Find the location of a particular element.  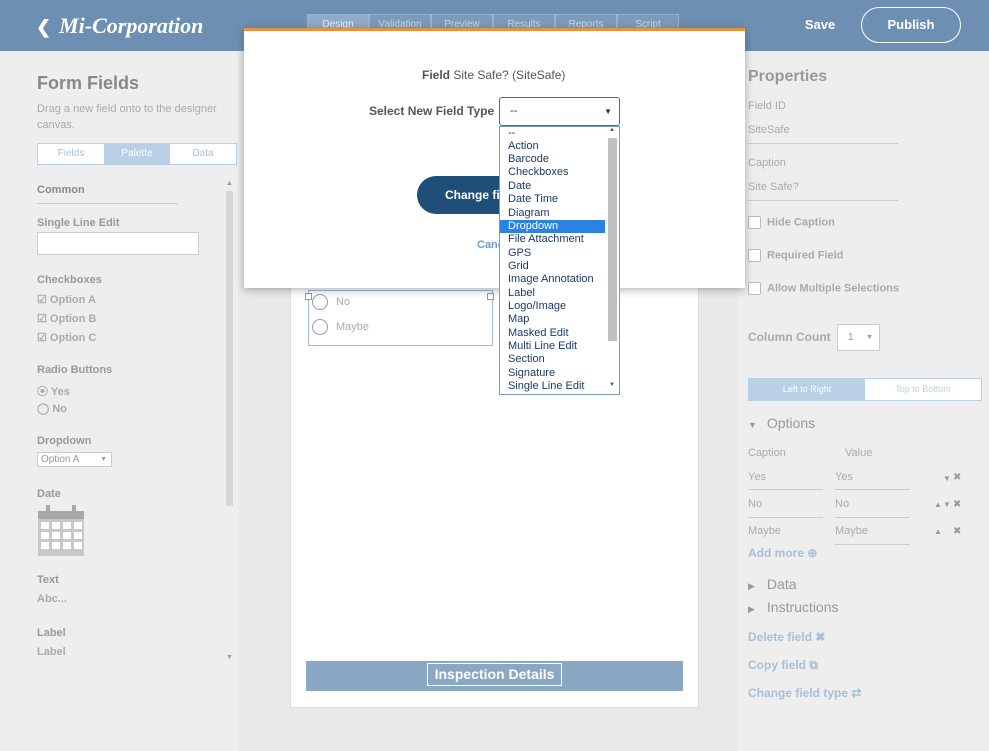

top-to-bottom-button: Top to Bottom is located at coordinates (923, 389).